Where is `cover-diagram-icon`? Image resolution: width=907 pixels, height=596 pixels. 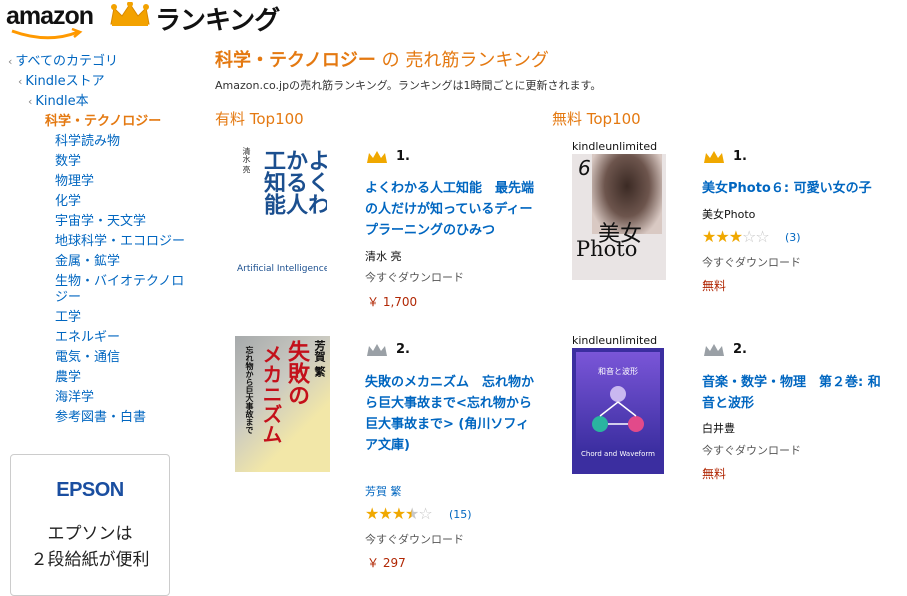 cover-diagram-icon is located at coordinates (618, 409).